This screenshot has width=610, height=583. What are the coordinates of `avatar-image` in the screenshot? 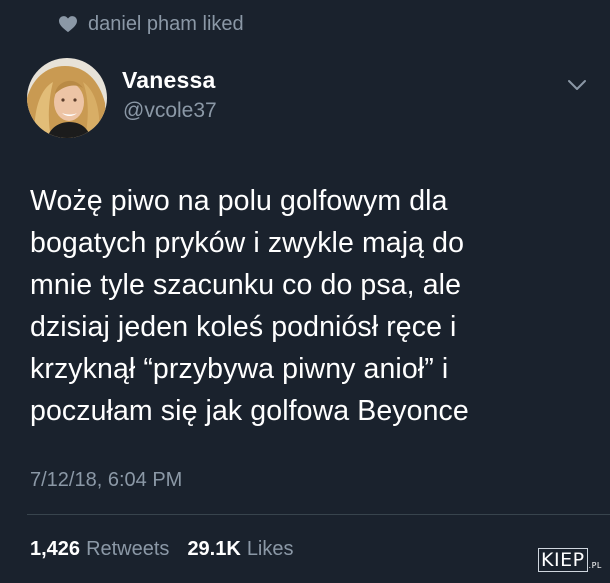 It's located at (67, 98).